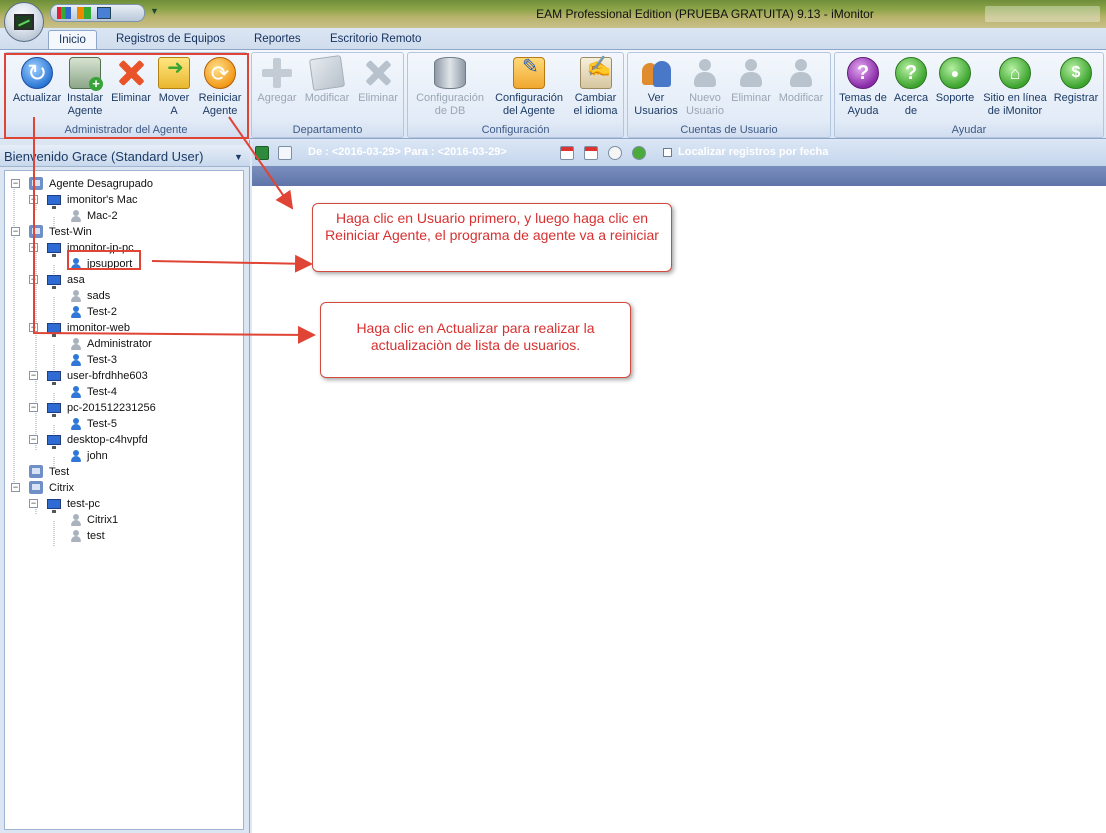 This screenshot has width=1106, height=833. What do you see at coordinates (729, 130) in the screenshot?
I see `group-label: Cuentas de Usuario` at bounding box center [729, 130].